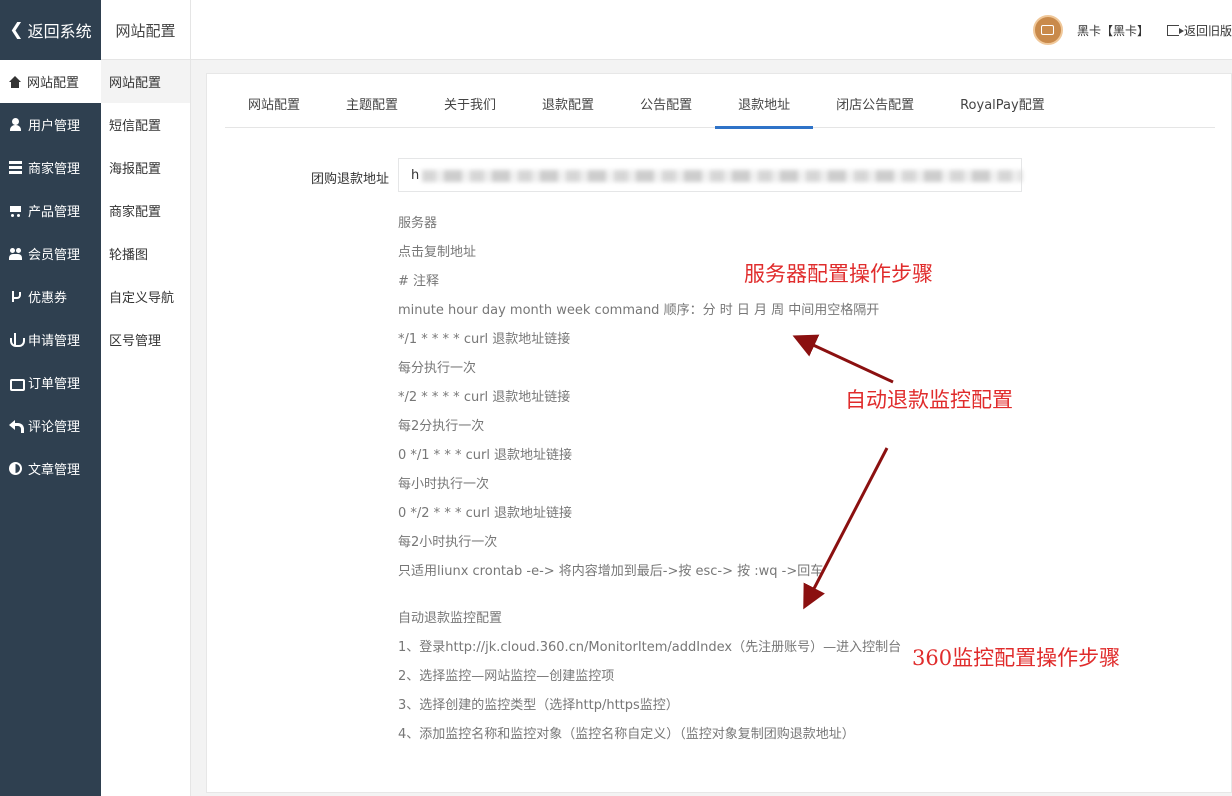 This screenshot has width=1232, height=796. Describe the element at coordinates (15, 210) in the screenshot. I see `cart-icon` at that location.